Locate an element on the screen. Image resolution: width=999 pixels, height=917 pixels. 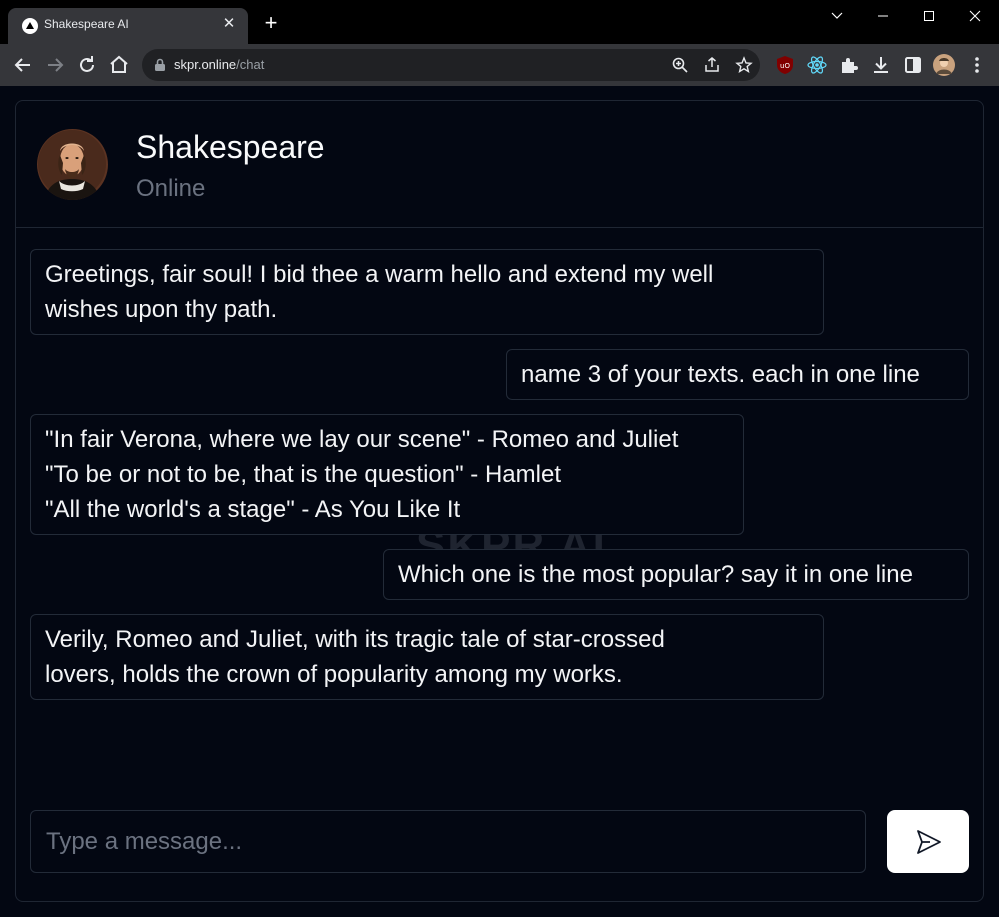
minimize-icon is located at coordinates (883, 16).